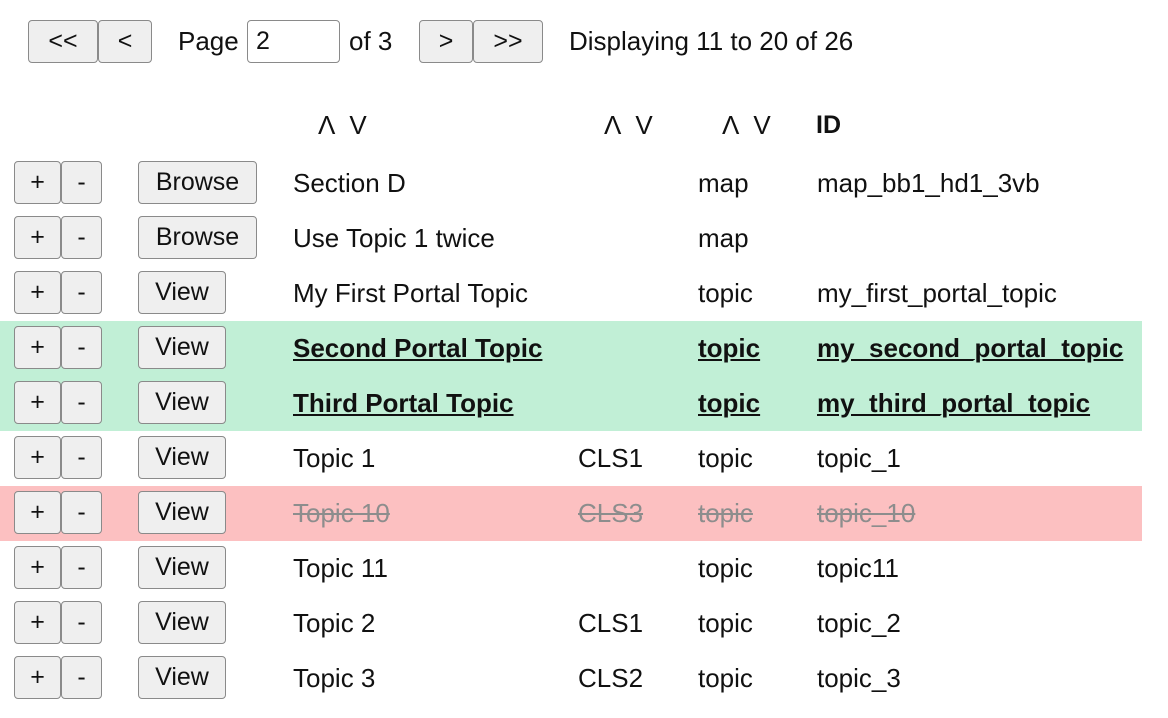 This screenshot has height=718, width=1168. I want to click on table-row: + - View Topic 3 CLS2 topic topic_3, so click(571, 678).